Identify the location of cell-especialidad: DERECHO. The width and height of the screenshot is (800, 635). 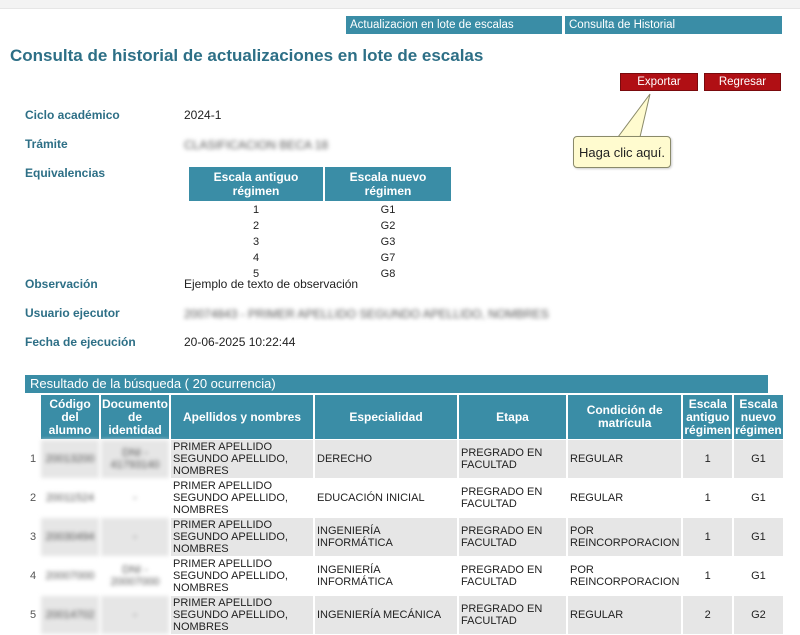
(386, 459).